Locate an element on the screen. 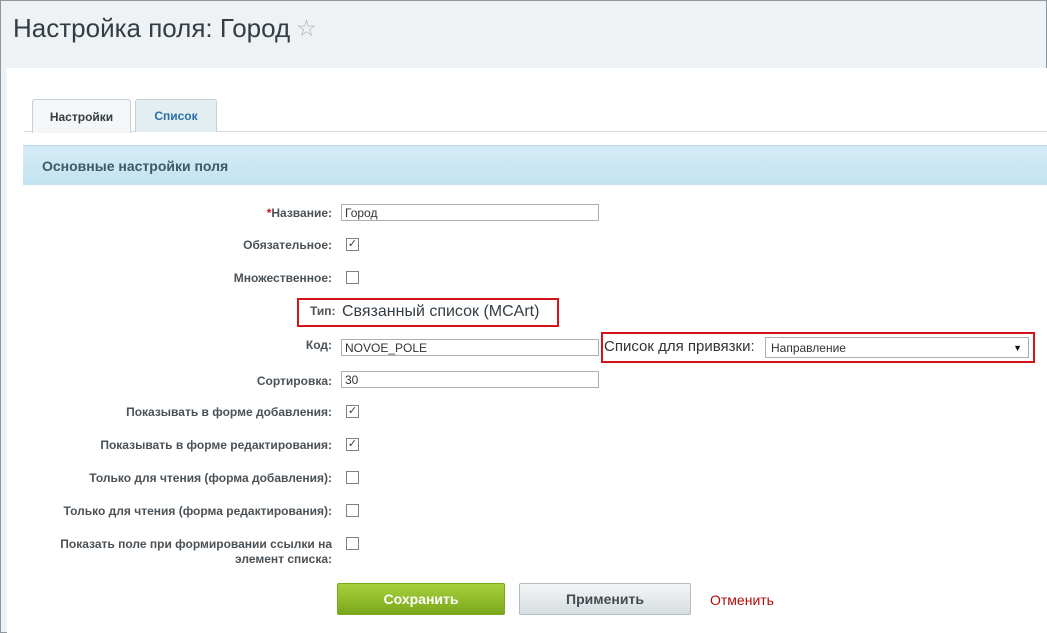 This screenshot has width=1047, height=633. bind-list-select: Направление ▼ is located at coordinates (897, 347).